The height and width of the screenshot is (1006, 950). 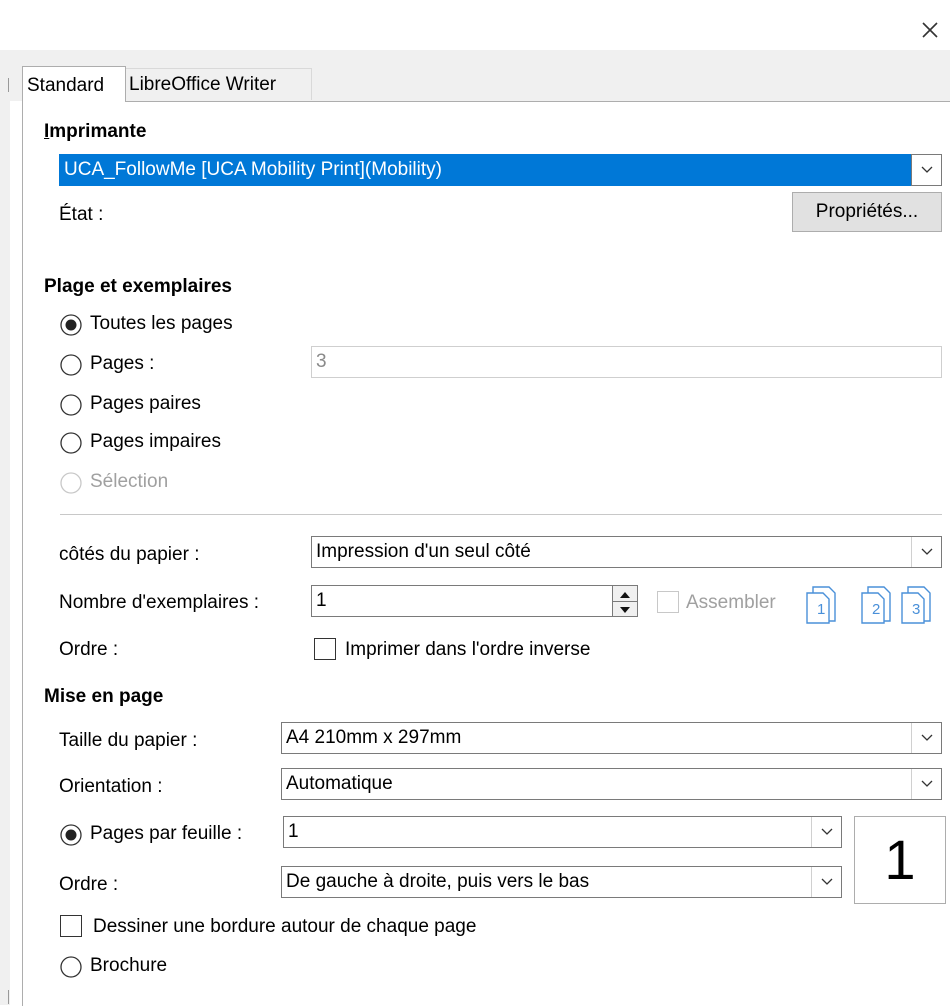 I want to click on radio-disabled-icon, so click(x=71, y=483).